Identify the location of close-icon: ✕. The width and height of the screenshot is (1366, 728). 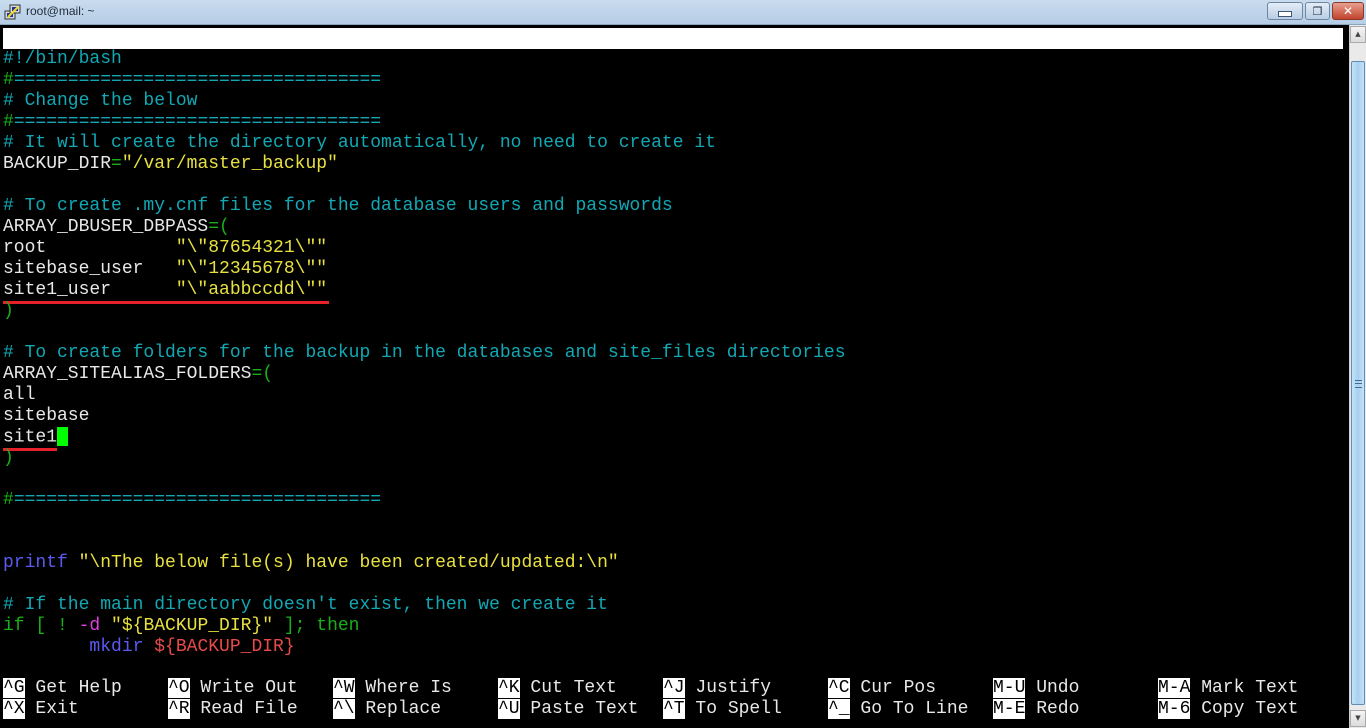
(1348, 11).